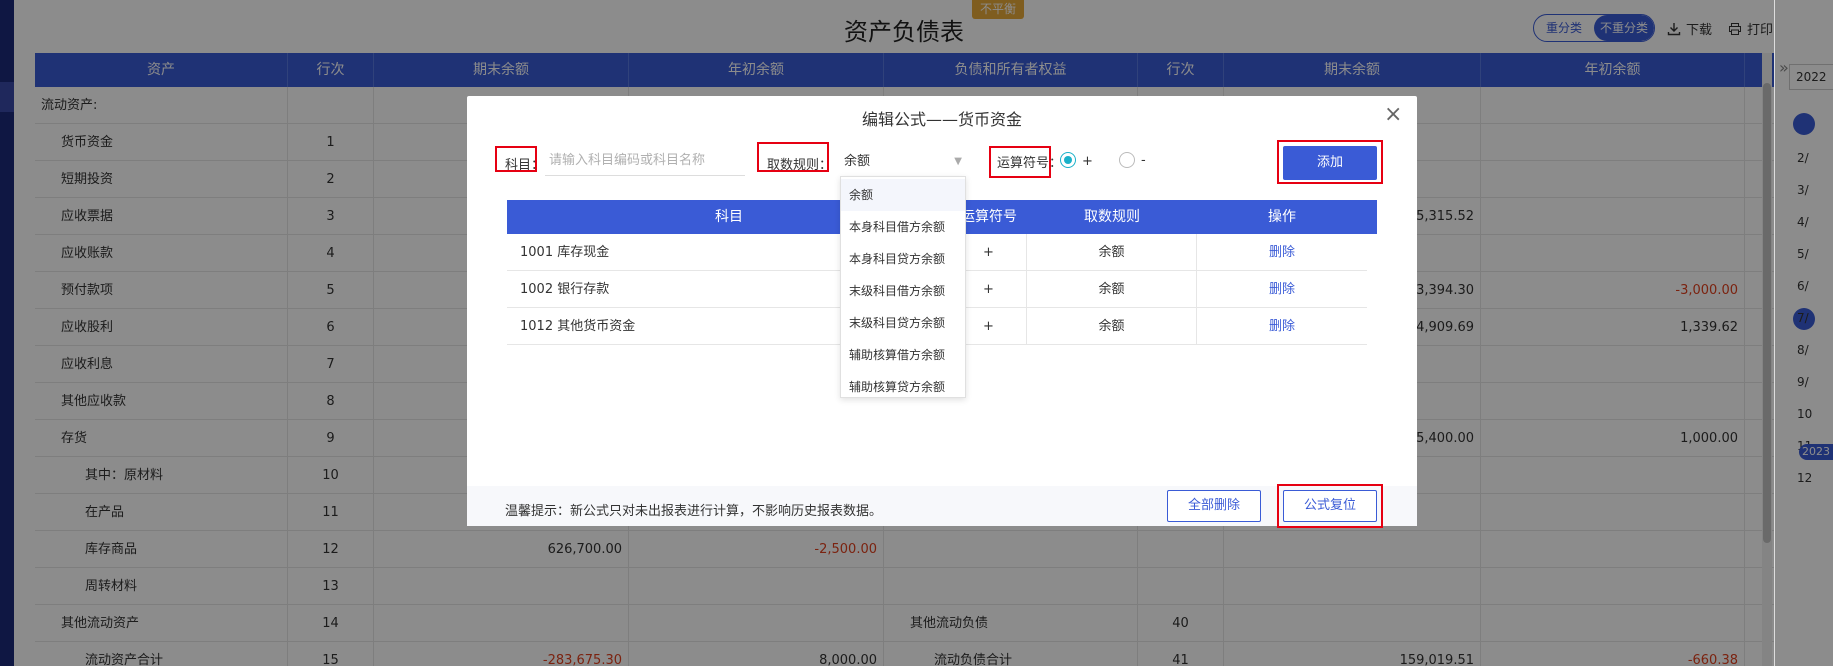 This screenshot has height=666, width=1833. Describe the element at coordinates (903, 323) in the screenshot. I see `rule-option: 末级科目贷方余额` at that location.